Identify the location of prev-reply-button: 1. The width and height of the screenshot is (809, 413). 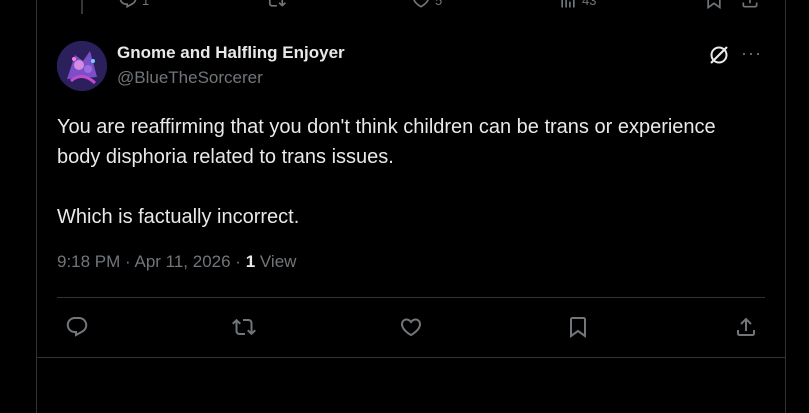
(133, 5).